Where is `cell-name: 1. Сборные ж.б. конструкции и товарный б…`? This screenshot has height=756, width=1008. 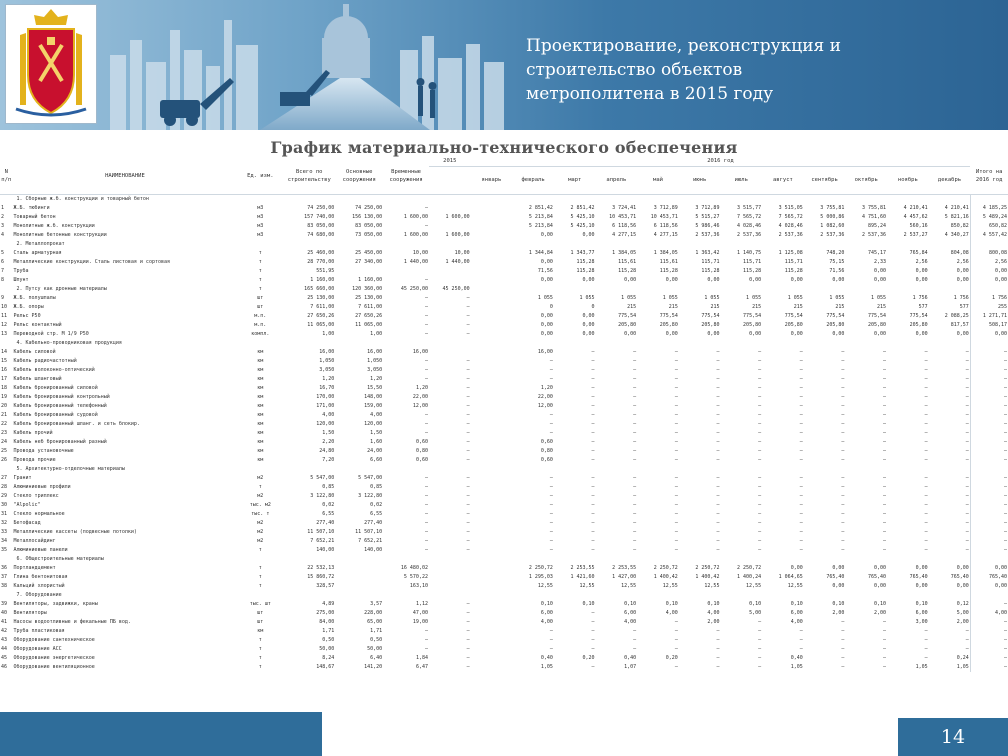 cell-name: 1. Сборные ж.б. конструкции и товарный б… is located at coordinates (82, 199).